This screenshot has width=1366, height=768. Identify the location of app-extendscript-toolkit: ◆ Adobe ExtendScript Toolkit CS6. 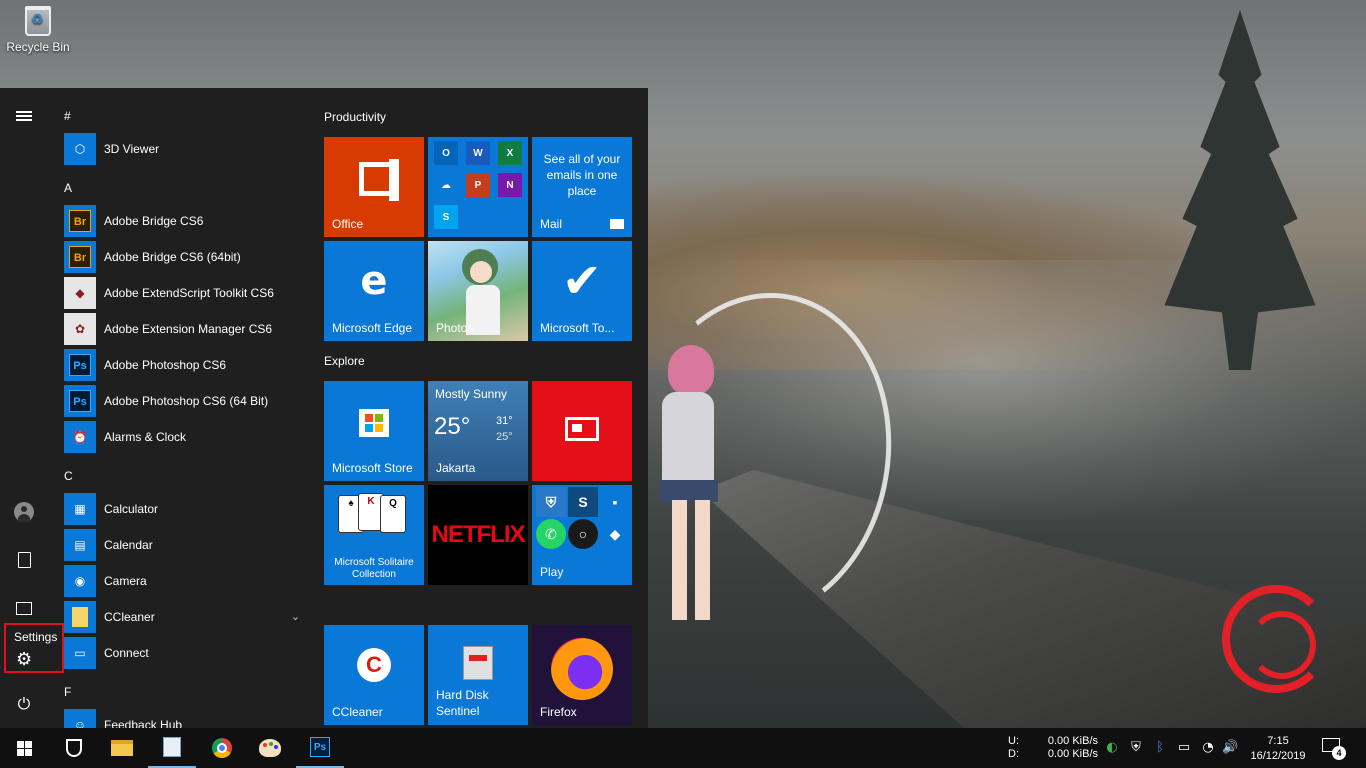
(185, 293).